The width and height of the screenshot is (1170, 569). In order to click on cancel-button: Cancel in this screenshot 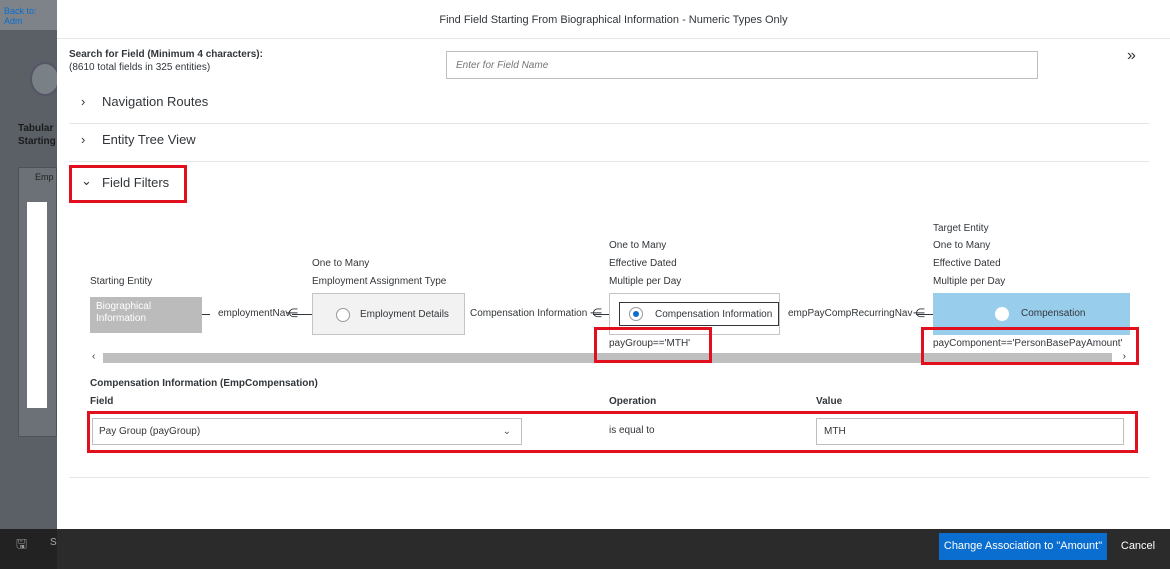, I will do `click(1138, 546)`.